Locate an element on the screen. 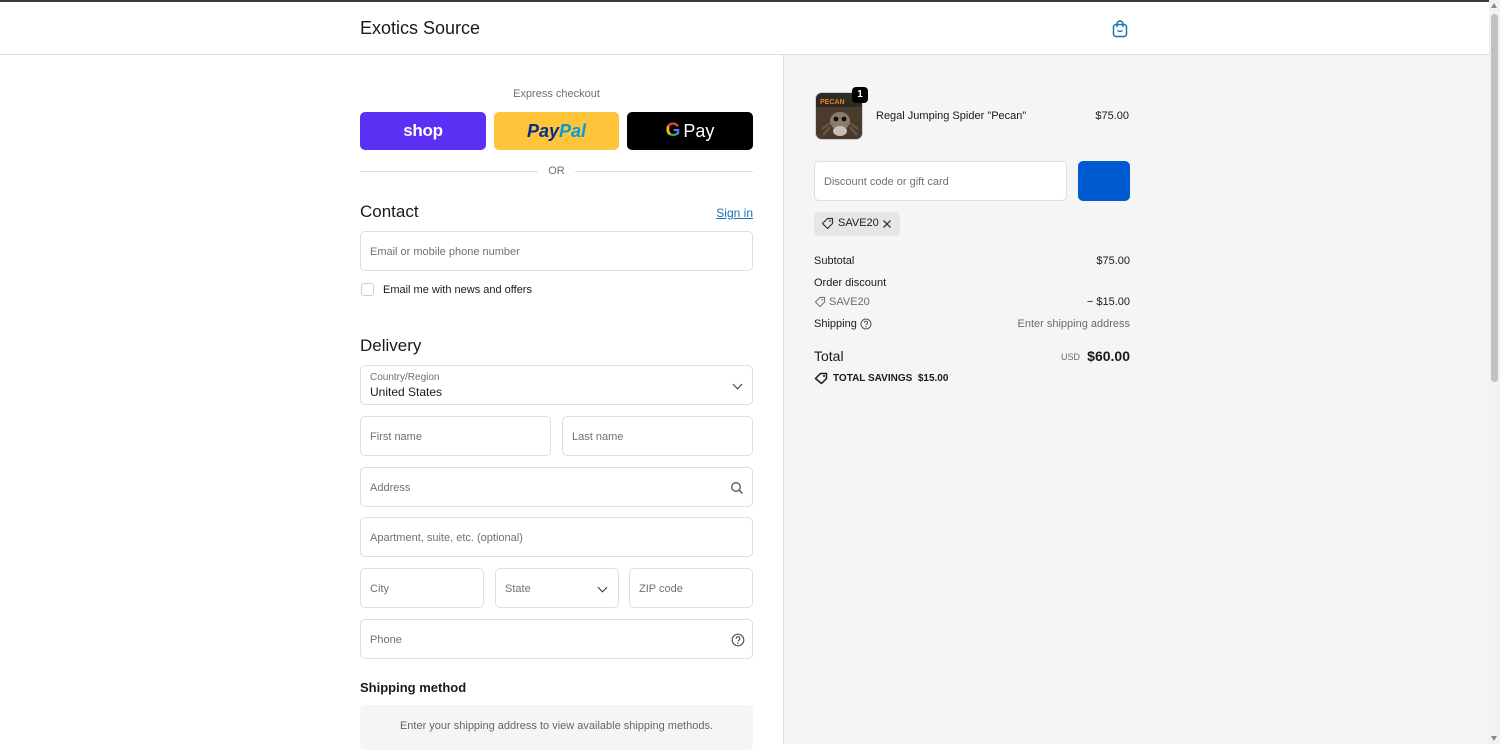 Image resolution: width=1500 pixels, height=750 pixels. scroll-down-arrow-icon is located at coordinates (1494, 738).